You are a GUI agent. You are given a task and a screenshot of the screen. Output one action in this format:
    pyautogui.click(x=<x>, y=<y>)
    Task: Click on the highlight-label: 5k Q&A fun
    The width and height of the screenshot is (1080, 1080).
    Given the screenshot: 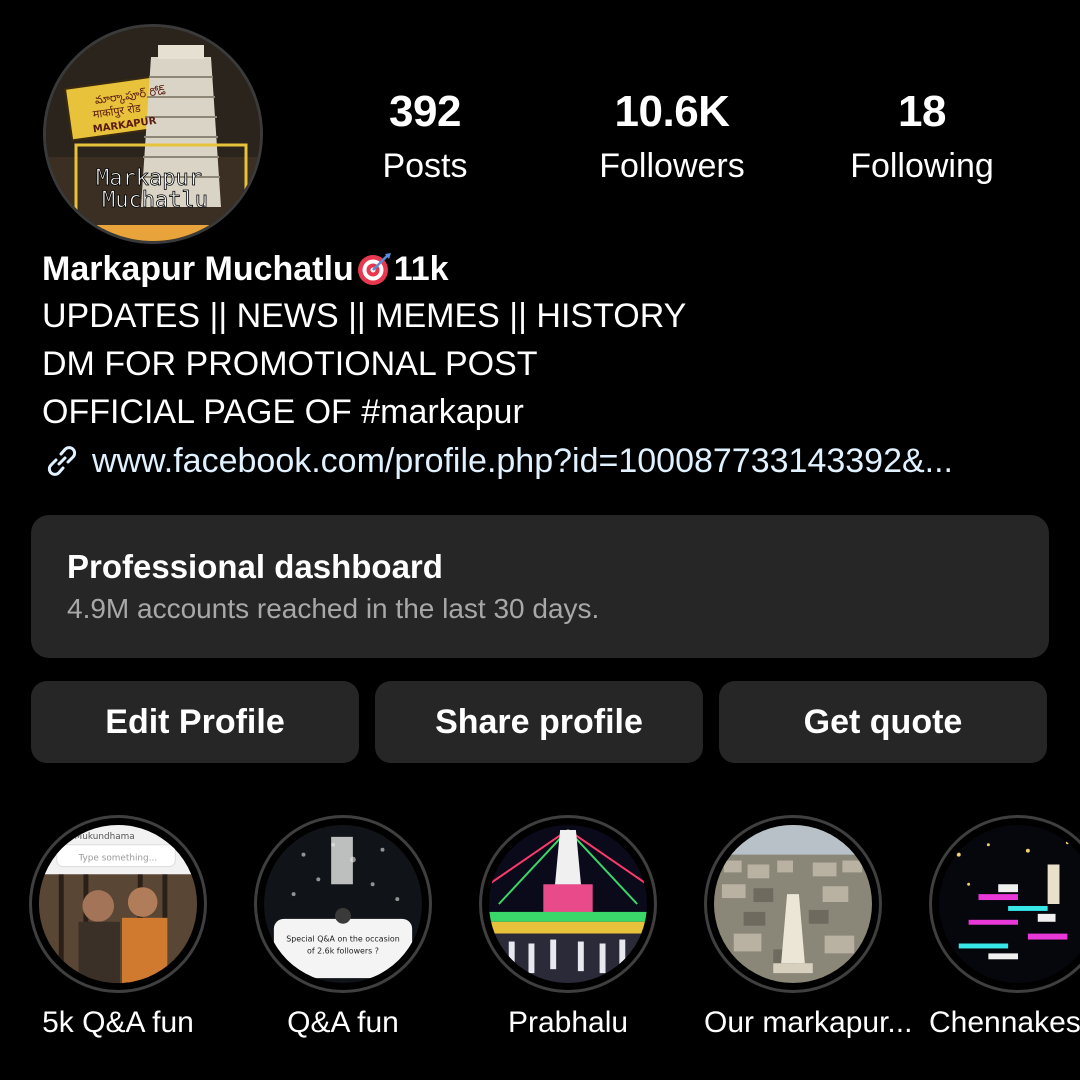 What is the action you would take?
    pyautogui.click(x=118, y=1022)
    